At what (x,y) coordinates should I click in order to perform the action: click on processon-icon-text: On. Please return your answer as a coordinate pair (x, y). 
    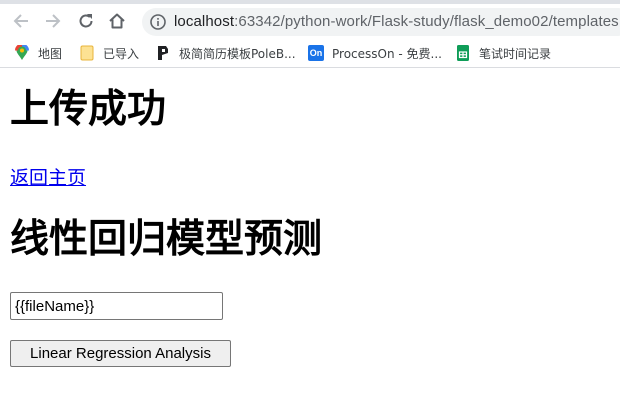
    Looking at the image, I should click on (316, 53).